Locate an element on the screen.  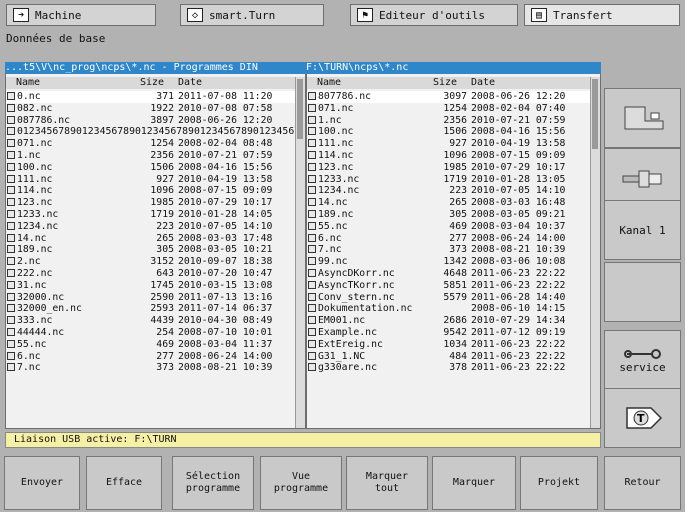
file-row: 189.nc 305 2008-03-05 09:21 is located at coordinates (453, 215).